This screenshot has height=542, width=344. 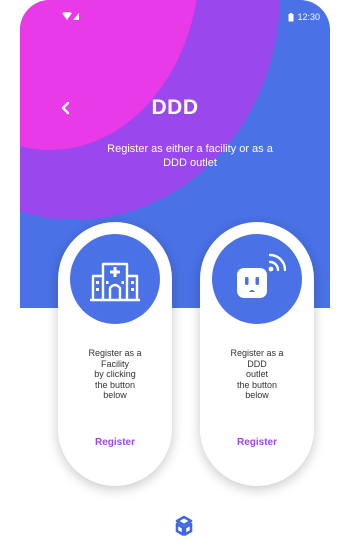 What do you see at coordinates (308, 17) in the screenshot?
I see `status-time: 12:30` at bounding box center [308, 17].